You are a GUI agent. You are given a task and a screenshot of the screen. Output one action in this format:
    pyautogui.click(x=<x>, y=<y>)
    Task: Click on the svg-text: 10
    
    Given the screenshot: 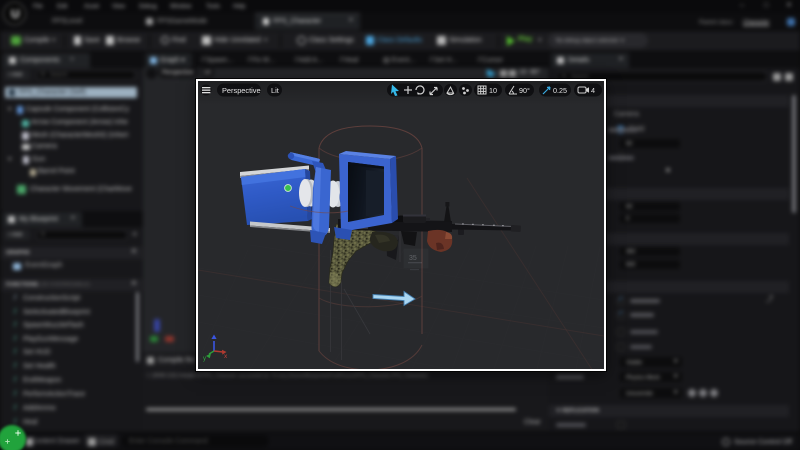 What is the action you would take?
    pyautogui.click(x=493, y=90)
    